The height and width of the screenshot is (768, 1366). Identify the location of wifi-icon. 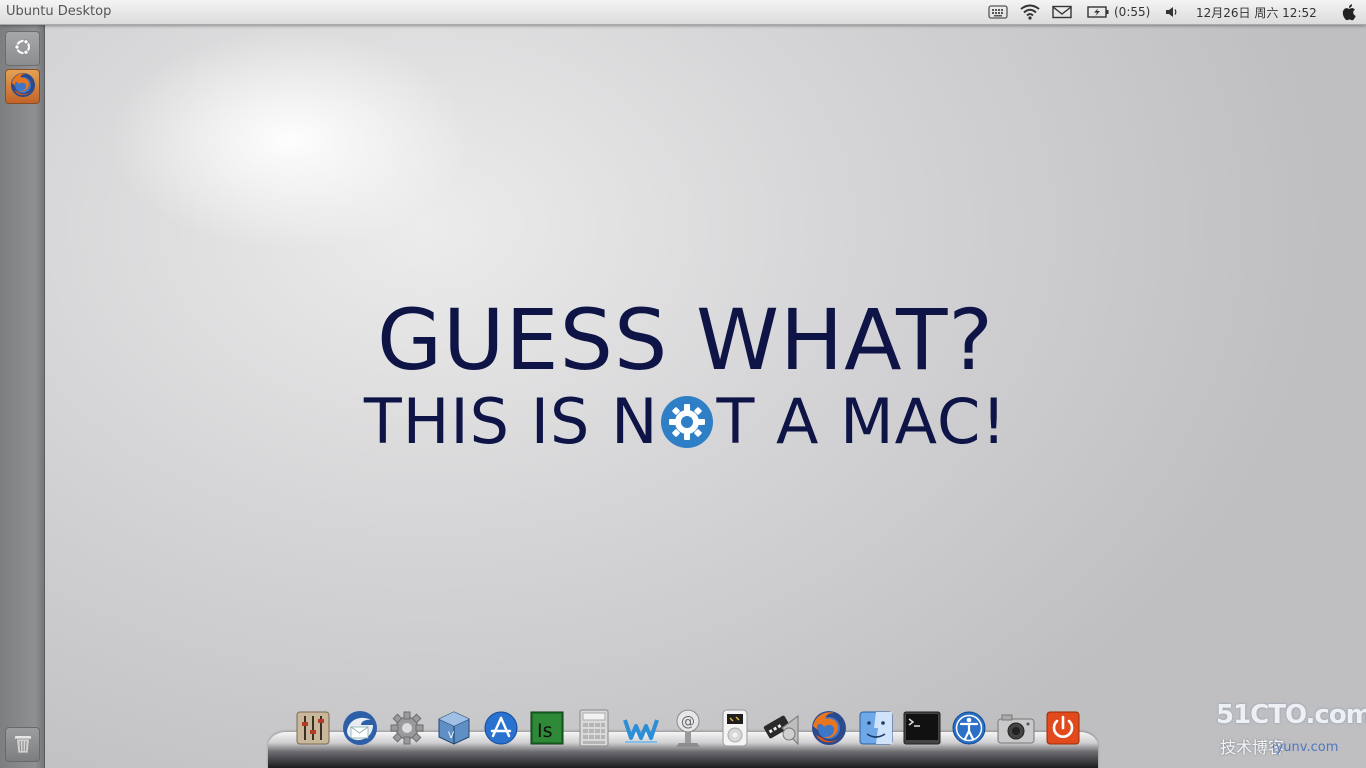
(1030, 12).